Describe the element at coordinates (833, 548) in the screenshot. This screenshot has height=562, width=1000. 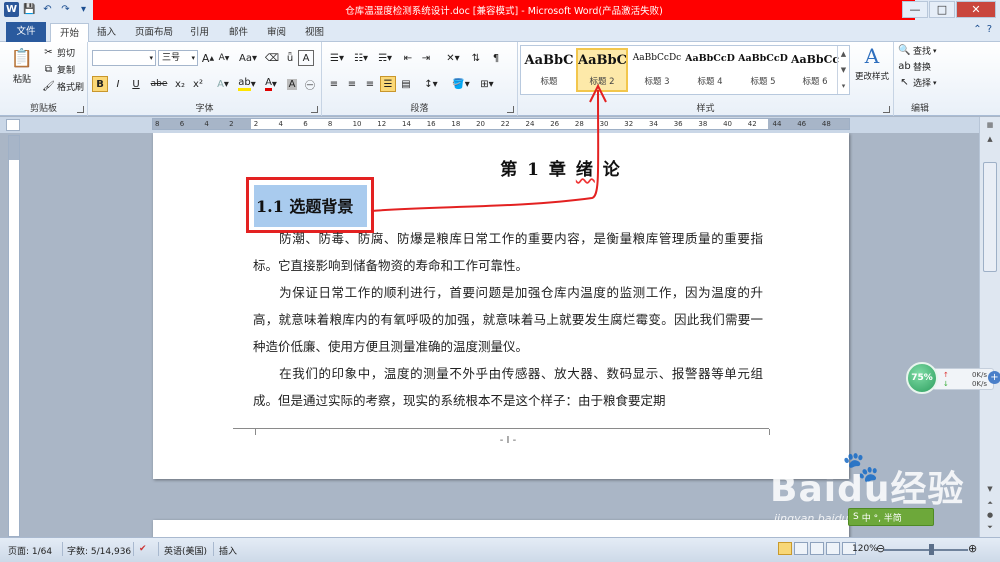
I see `outline-view-icon` at that location.